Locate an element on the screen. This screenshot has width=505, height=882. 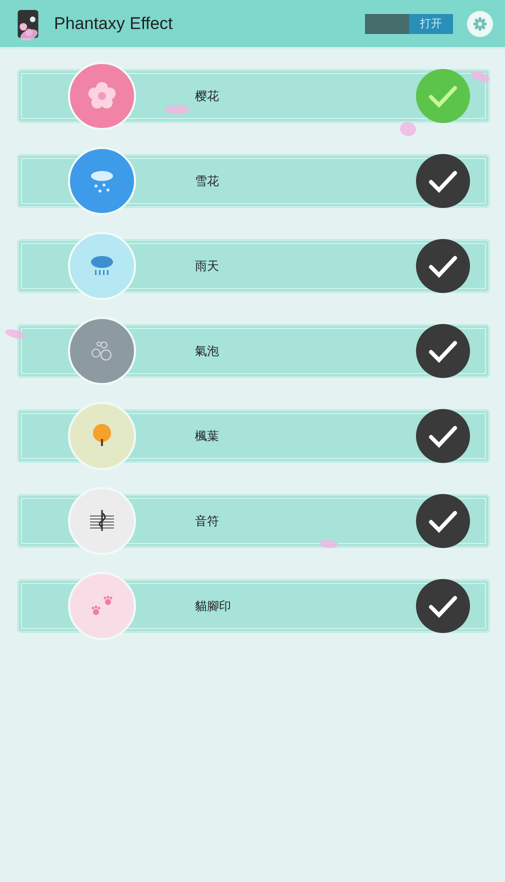
effect-label: 雨天 is located at coordinates (207, 266).